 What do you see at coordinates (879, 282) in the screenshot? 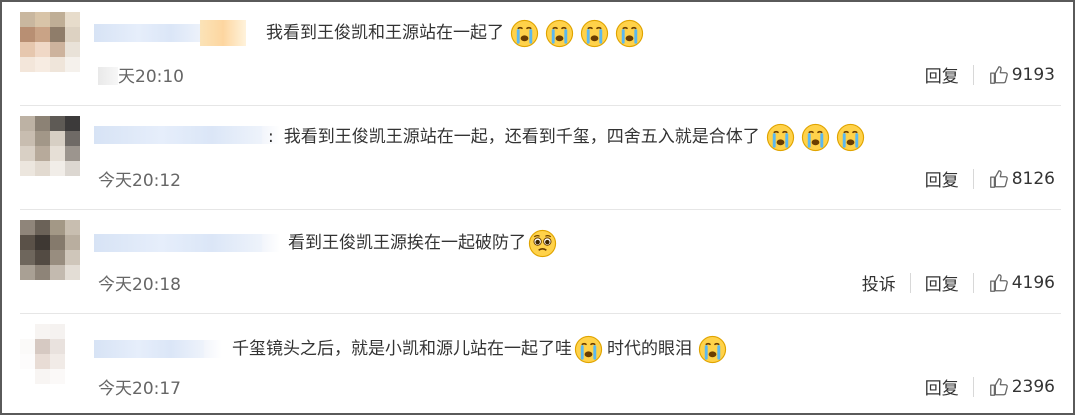
I see `report-button: 投诉` at bounding box center [879, 282].